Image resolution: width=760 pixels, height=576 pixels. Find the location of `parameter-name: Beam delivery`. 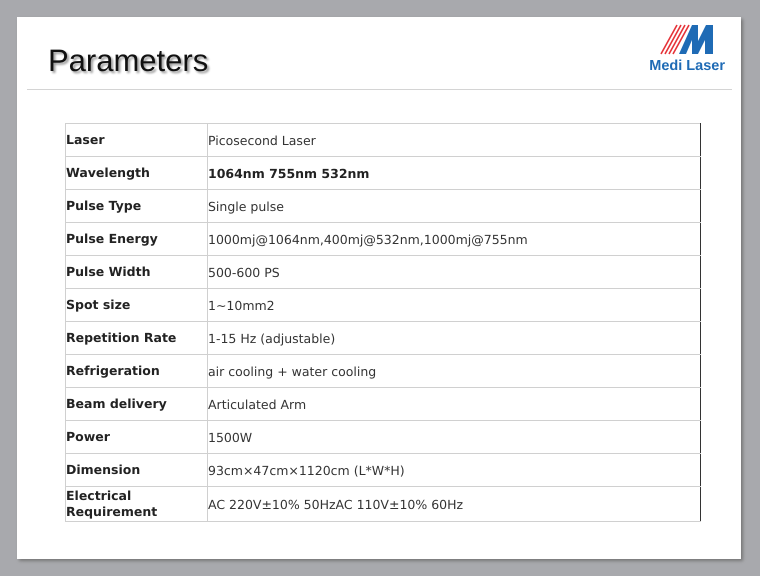

parameter-name: Beam delivery is located at coordinates (137, 404).